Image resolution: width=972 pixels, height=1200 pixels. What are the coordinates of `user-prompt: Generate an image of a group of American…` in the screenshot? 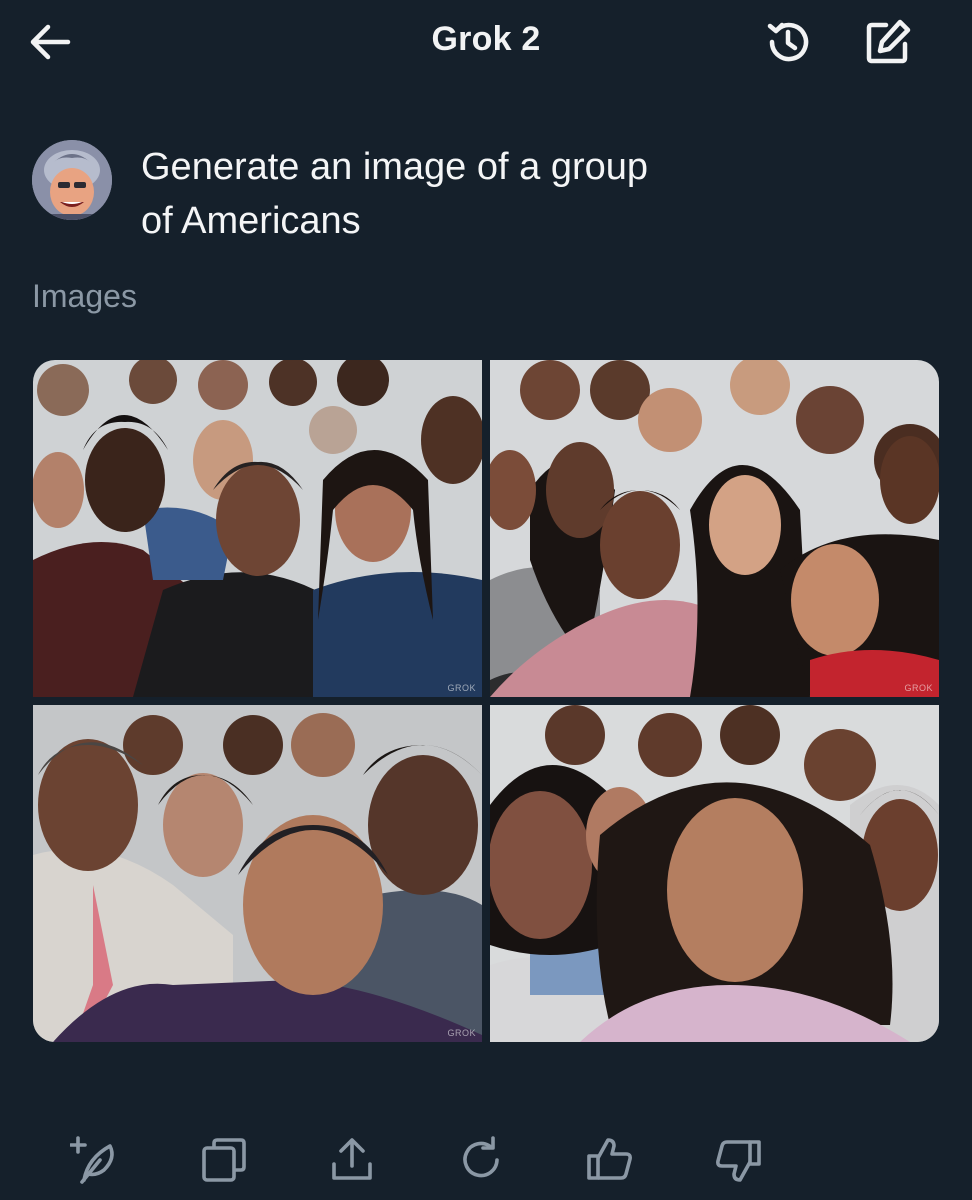 It's located at (451, 194).